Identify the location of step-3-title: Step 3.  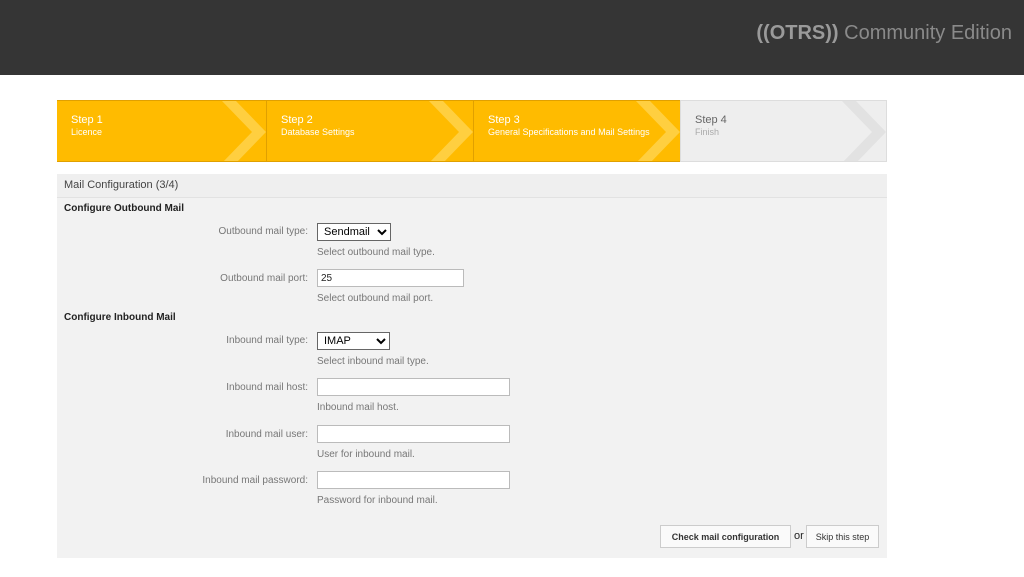
(504, 120).